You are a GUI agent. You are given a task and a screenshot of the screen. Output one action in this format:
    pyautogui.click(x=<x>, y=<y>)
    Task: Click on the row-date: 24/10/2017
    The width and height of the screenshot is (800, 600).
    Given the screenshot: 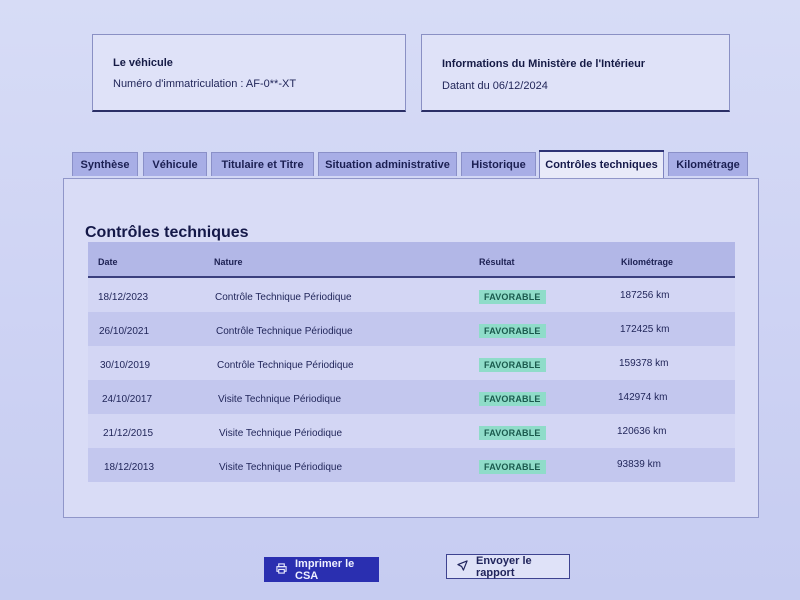 What is the action you would take?
    pyautogui.click(x=127, y=399)
    